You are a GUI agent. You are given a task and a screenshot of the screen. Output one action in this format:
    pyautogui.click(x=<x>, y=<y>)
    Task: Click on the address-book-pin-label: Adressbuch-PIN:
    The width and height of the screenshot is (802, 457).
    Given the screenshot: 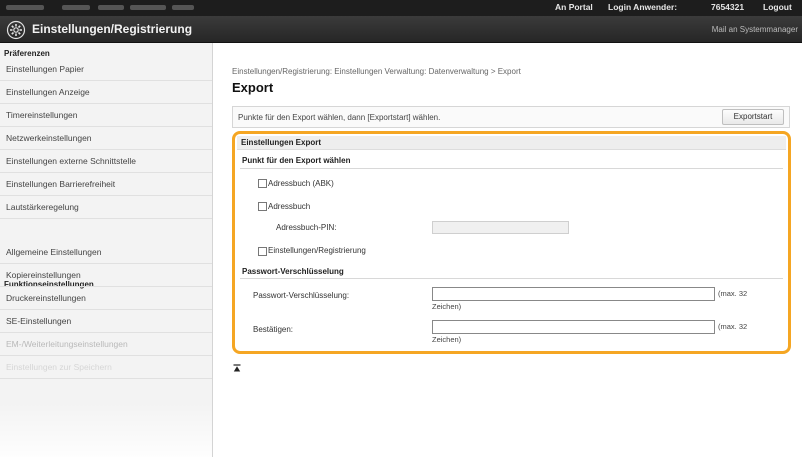 What is the action you would take?
    pyautogui.click(x=306, y=227)
    